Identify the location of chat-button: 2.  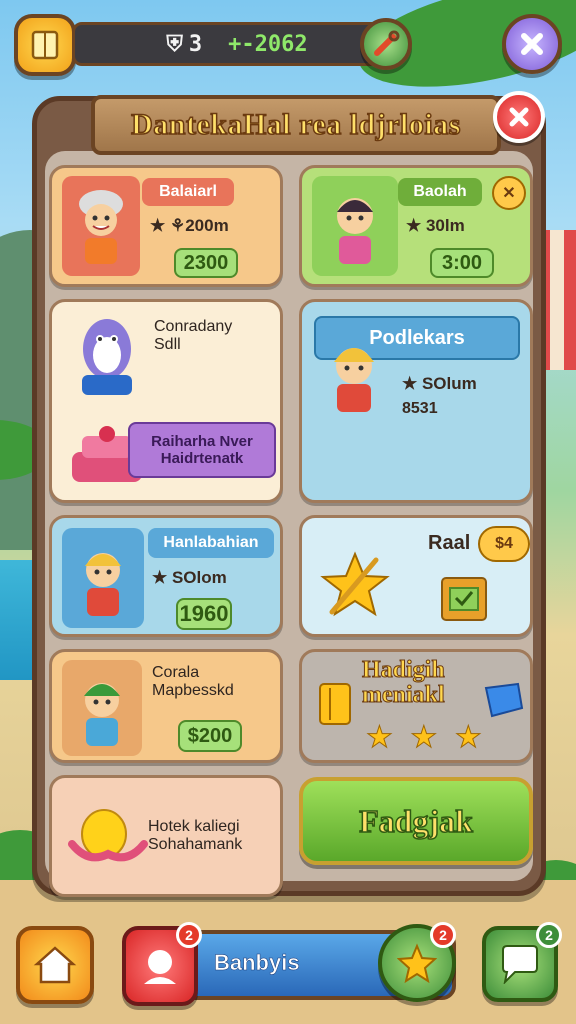
(522, 962).